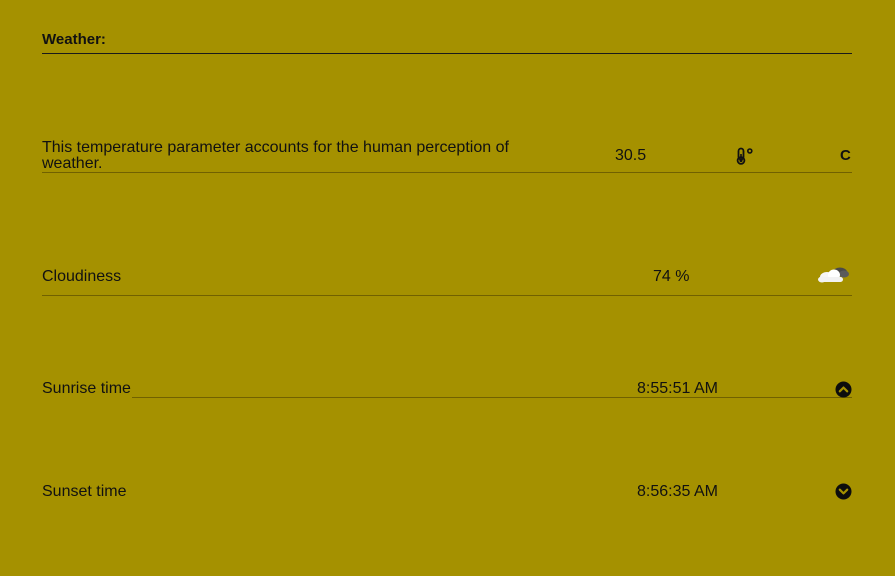 The height and width of the screenshot is (576, 895). What do you see at coordinates (84, 491) in the screenshot?
I see `sunset-label: Sunset time` at bounding box center [84, 491].